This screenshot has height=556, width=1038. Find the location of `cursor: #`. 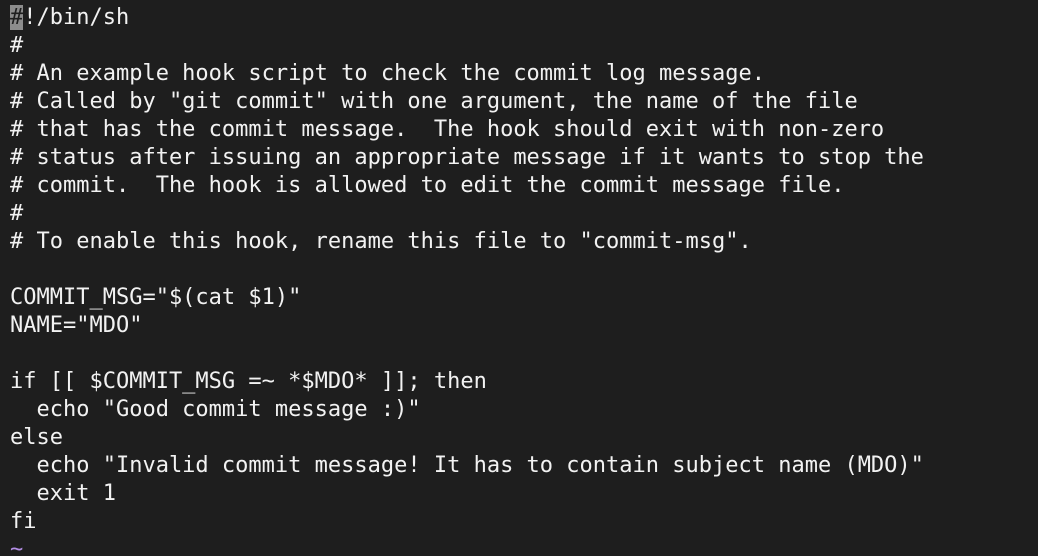

cursor: # is located at coordinates (17, 17).